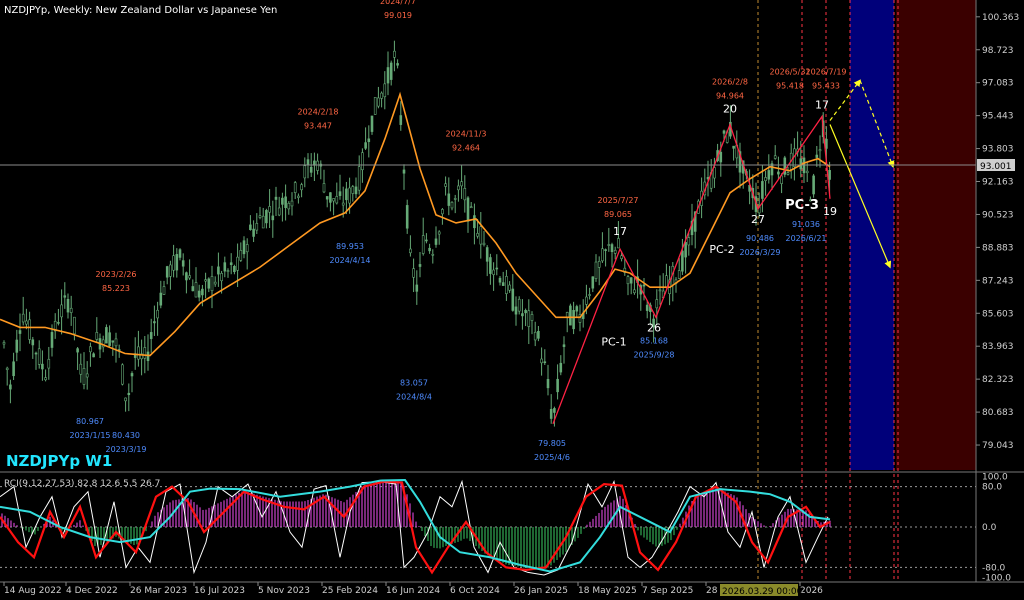 The image size is (1024, 600). What do you see at coordinates (998, 183) in the screenshot?
I see `price-tick-label: 92.163` at bounding box center [998, 183].